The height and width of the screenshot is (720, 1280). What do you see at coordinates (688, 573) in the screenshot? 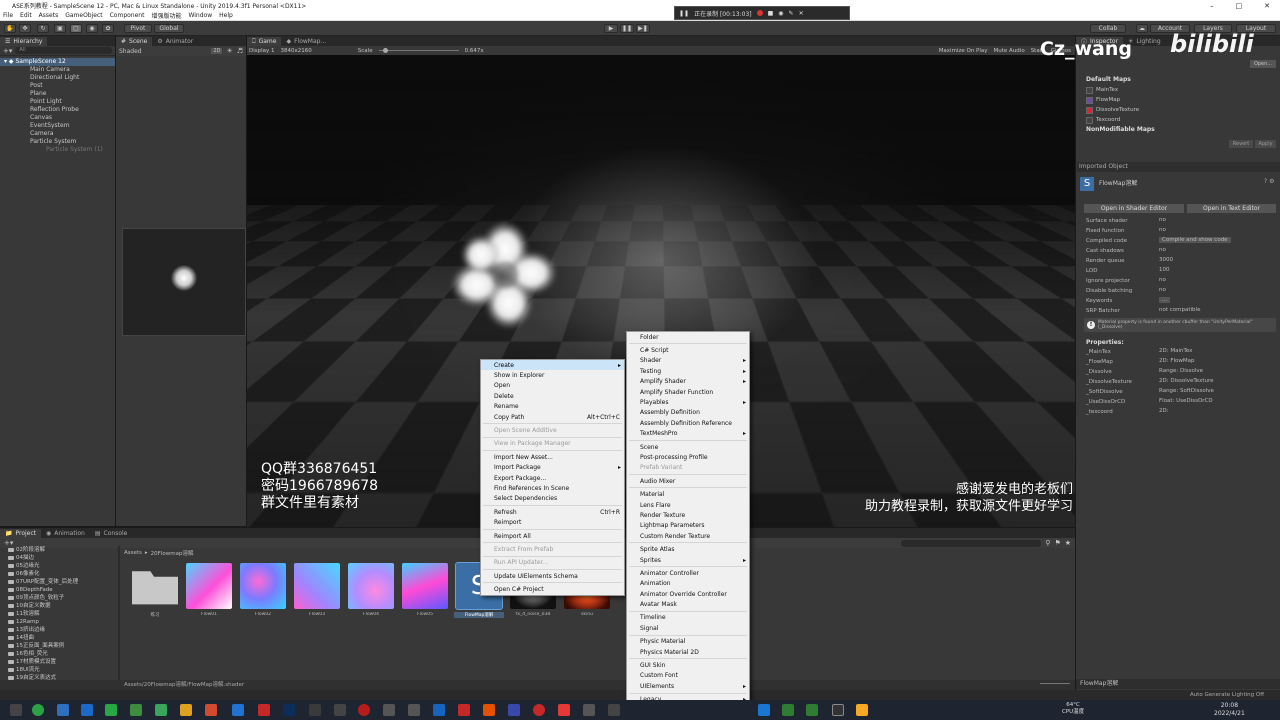
I see `menu-item: Animator Controller` at bounding box center [688, 573].